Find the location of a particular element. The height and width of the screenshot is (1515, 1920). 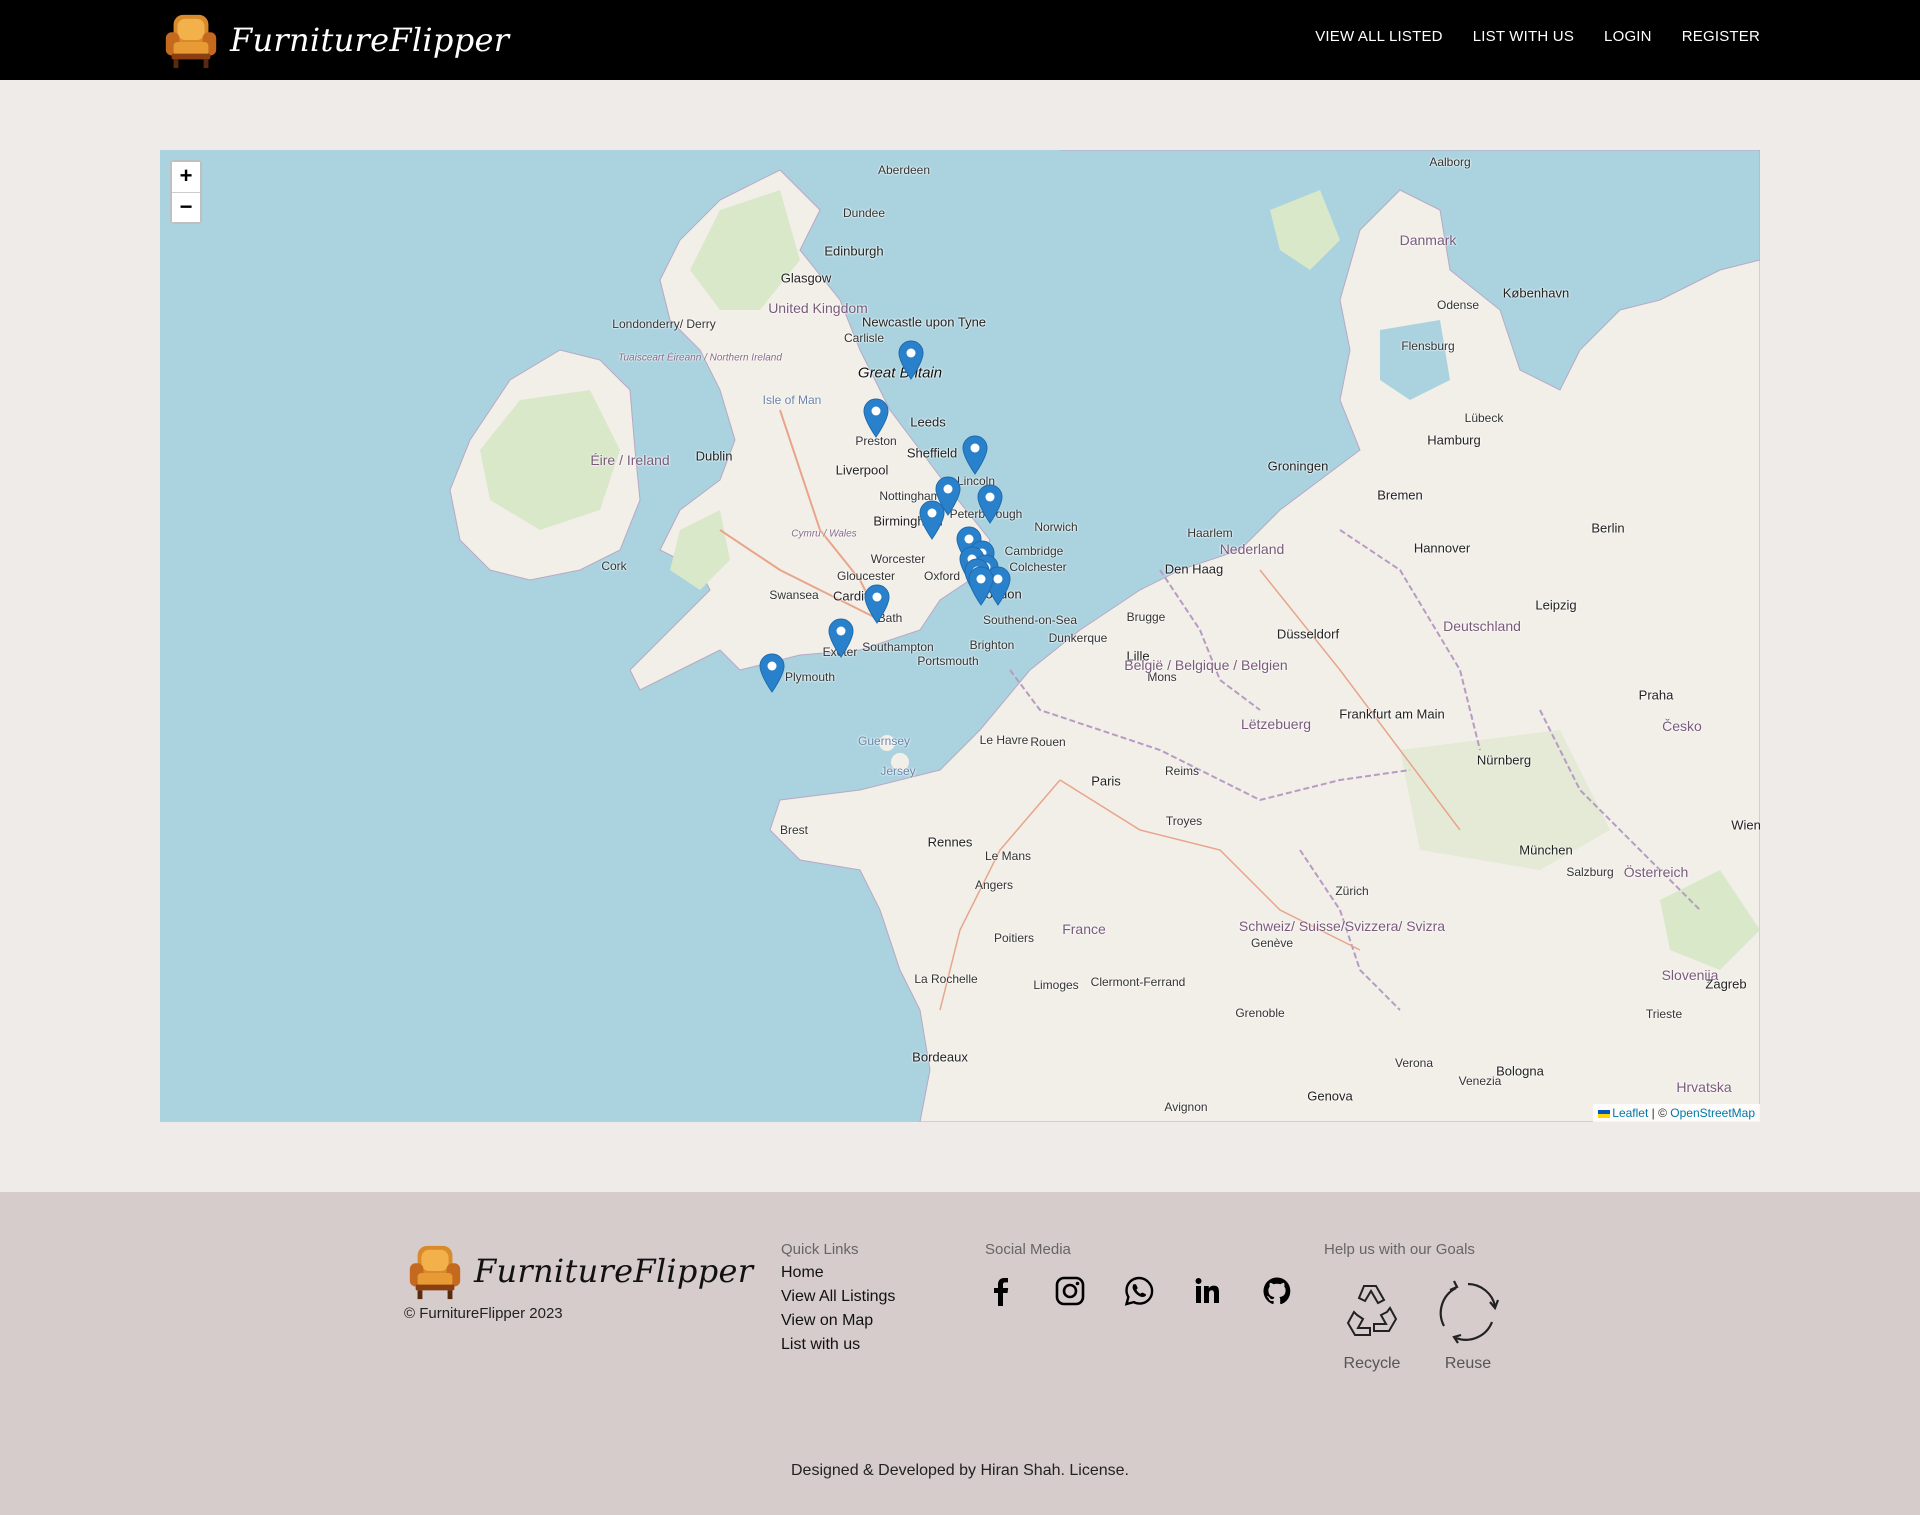

map-label: België / Belgique / Belgien is located at coordinates (1206, 665).